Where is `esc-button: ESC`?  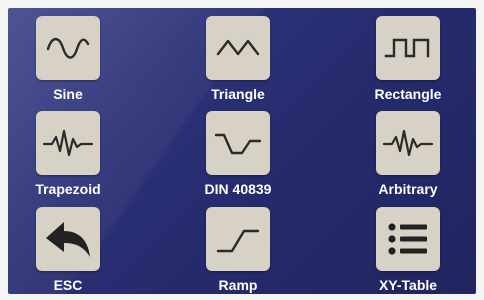 esc-button: ESC is located at coordinates (68, 250).